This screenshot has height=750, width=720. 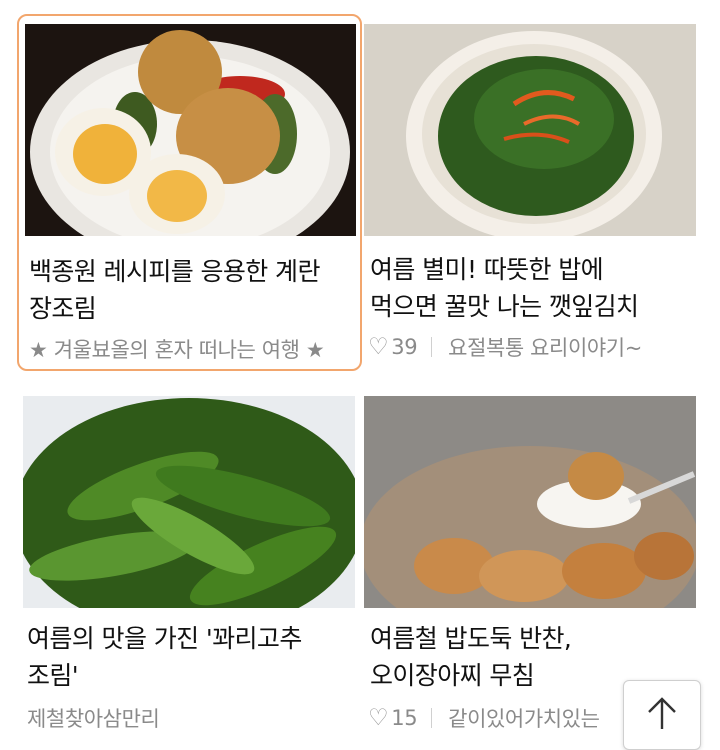 I want to click on recipe-meta: 제철찾아삼만리, so click(x=192, y=718).